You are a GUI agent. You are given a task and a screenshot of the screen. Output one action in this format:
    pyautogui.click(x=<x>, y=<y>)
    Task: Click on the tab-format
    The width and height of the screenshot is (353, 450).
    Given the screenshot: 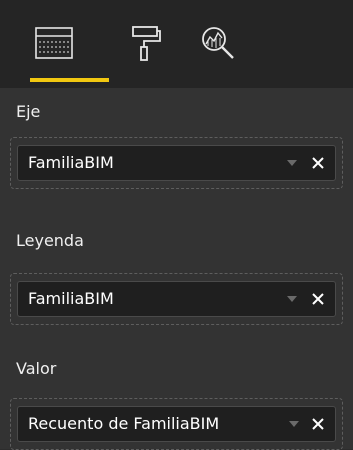 What is the action you would take?
    pyautogui.click(x=146, y=43)
    